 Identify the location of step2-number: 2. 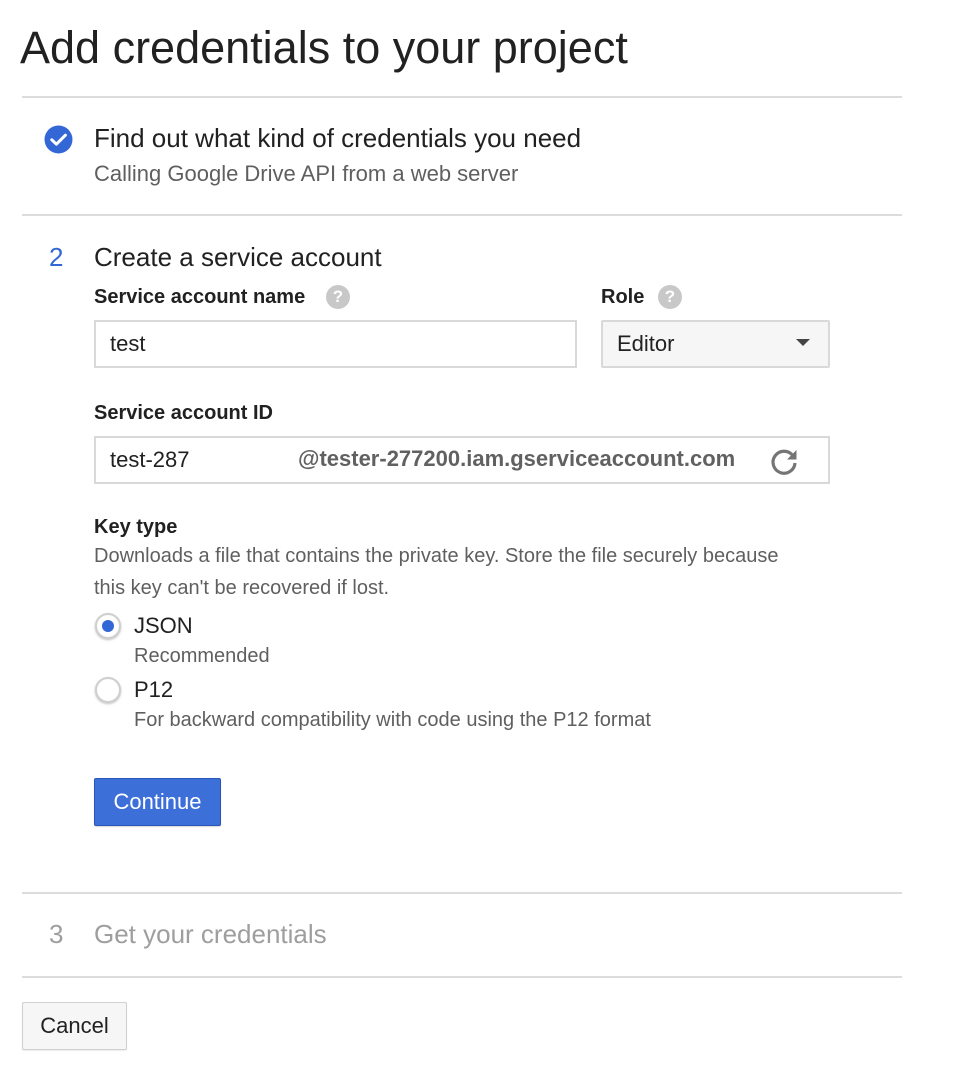
(56, 257).